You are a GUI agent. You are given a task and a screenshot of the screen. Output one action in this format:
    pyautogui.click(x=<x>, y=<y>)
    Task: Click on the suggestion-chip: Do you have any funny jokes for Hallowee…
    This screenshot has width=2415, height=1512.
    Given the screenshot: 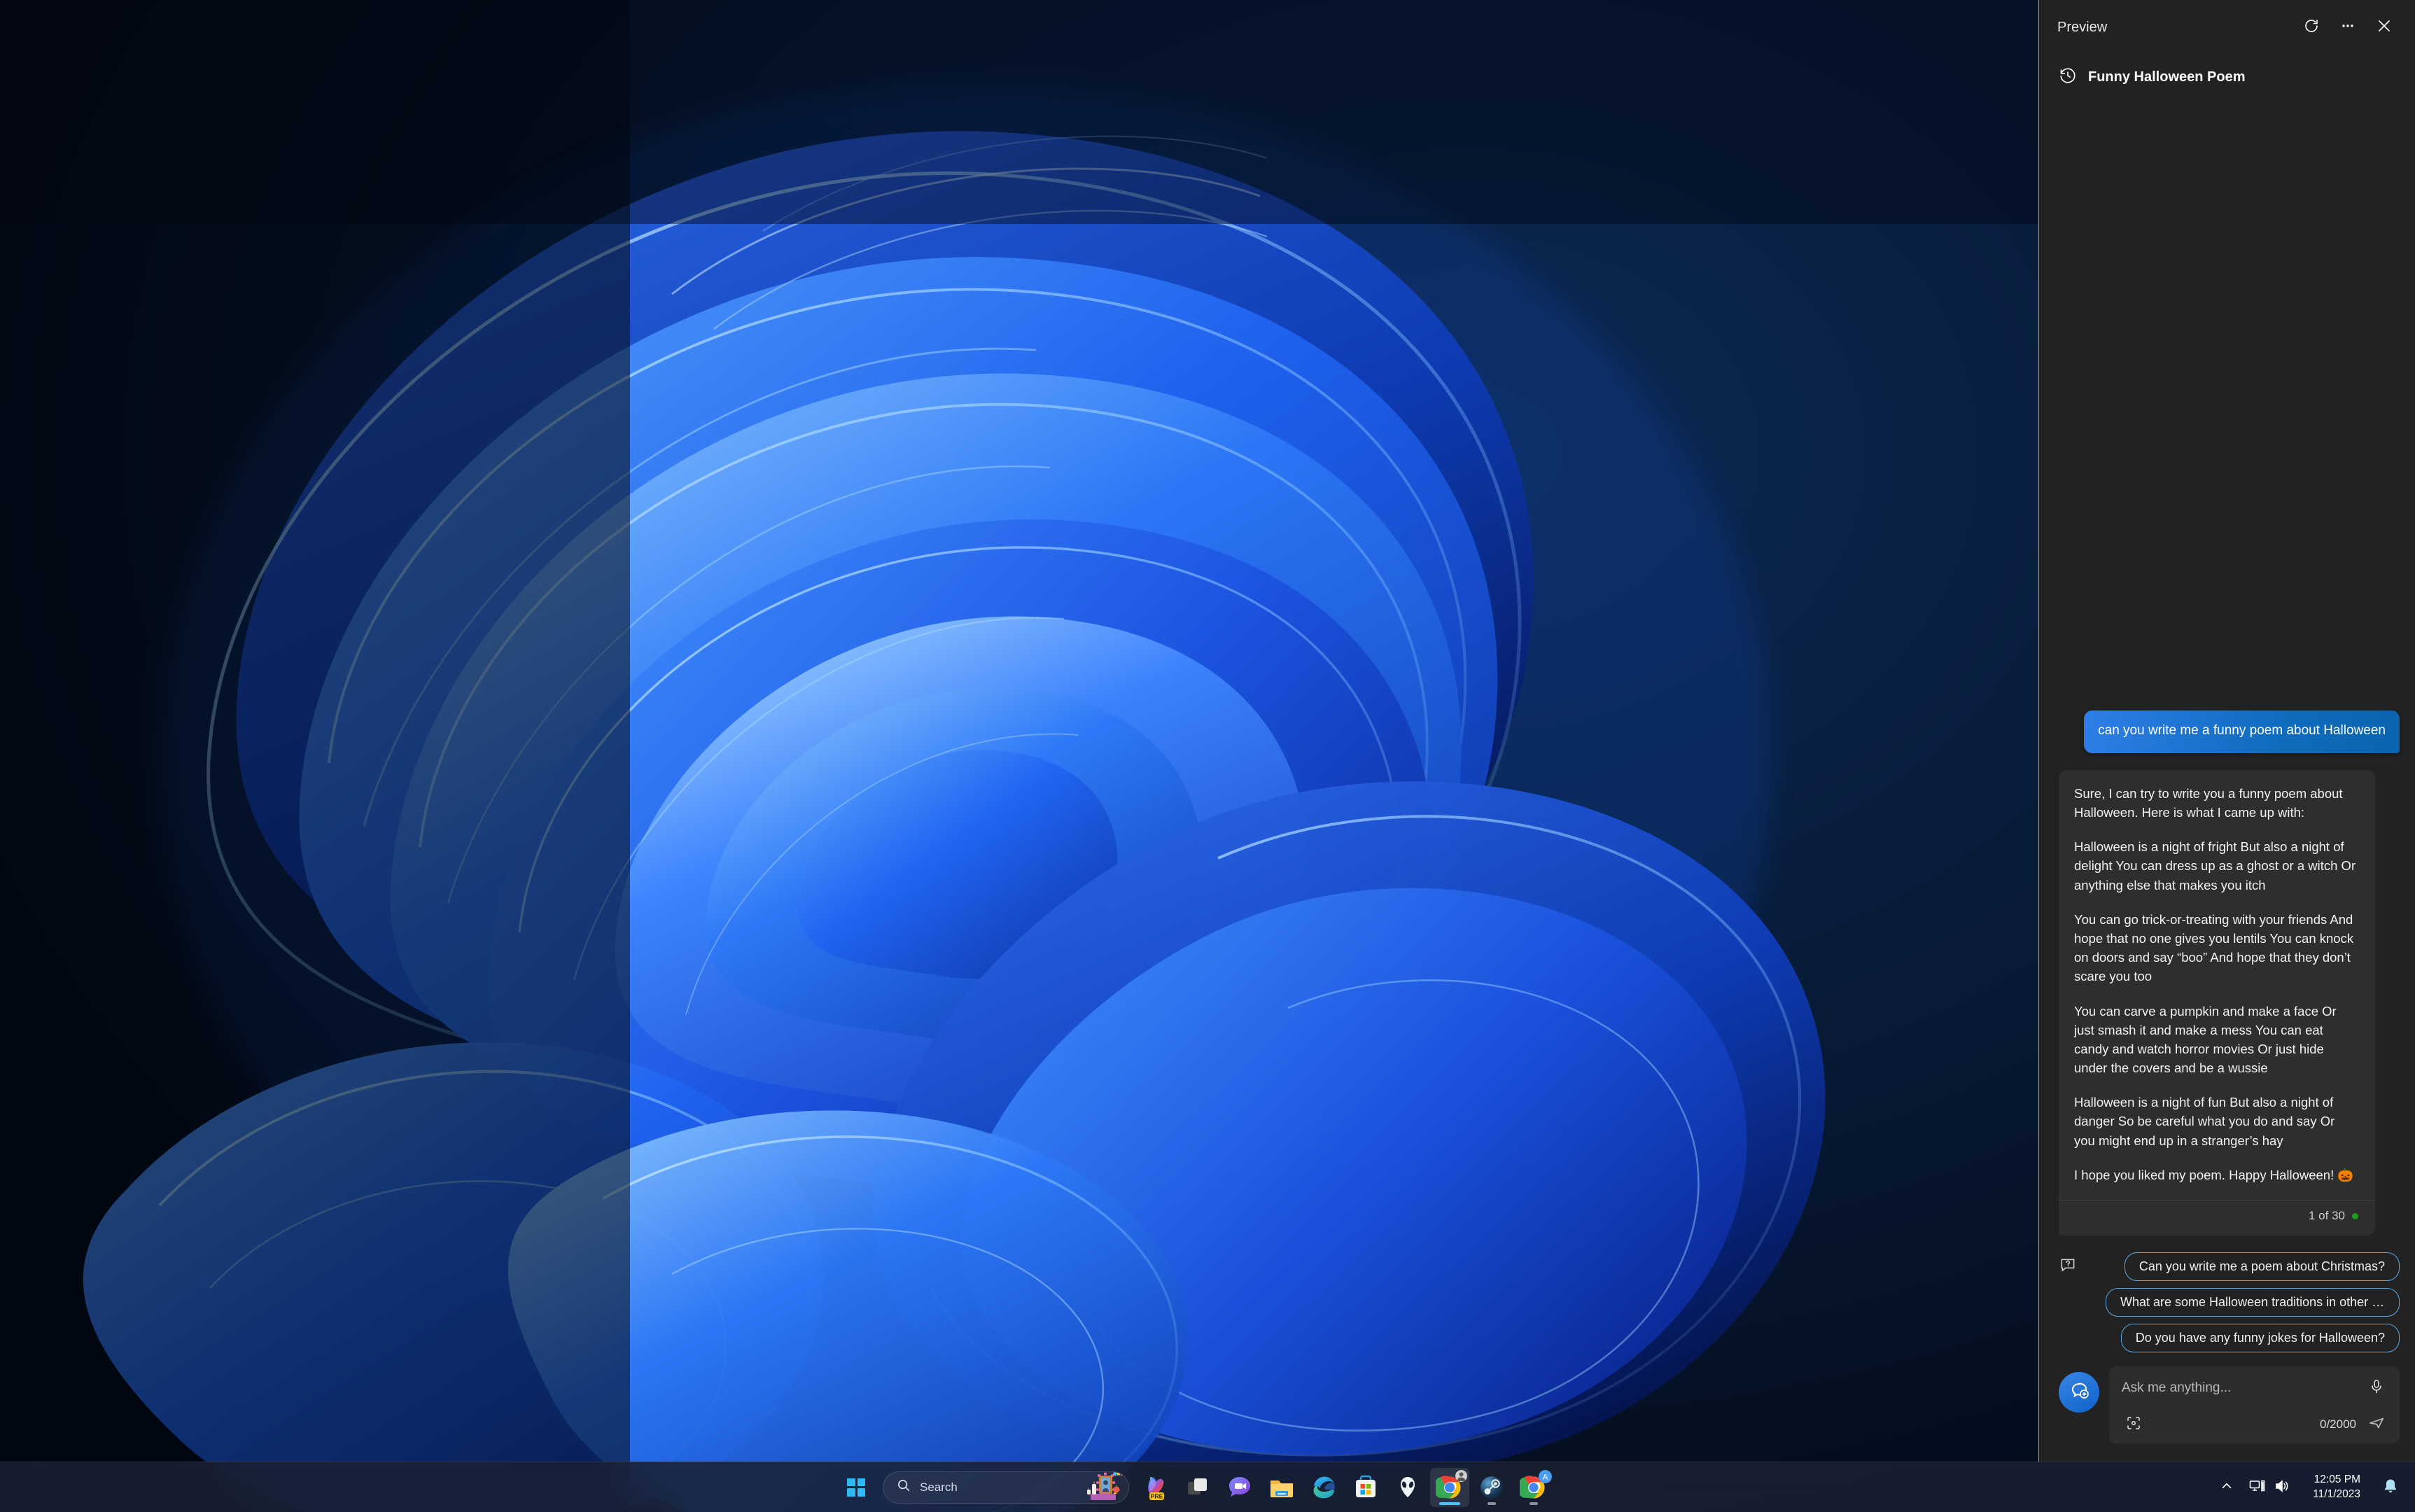 What is the action you would take?
    pyautogui.click(x=2260, y=1338)
    